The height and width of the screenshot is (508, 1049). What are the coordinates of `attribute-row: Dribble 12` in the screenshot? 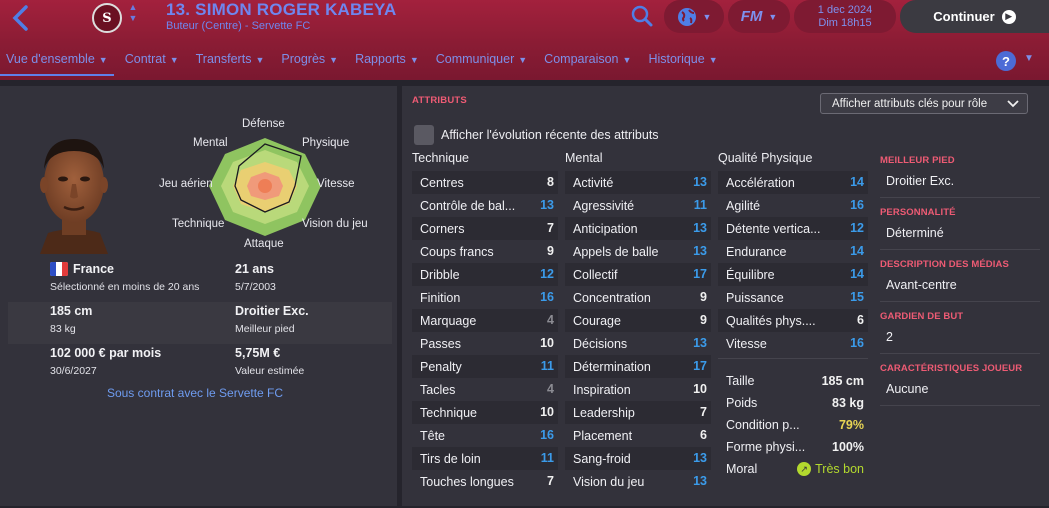 It's located at (485, 274).